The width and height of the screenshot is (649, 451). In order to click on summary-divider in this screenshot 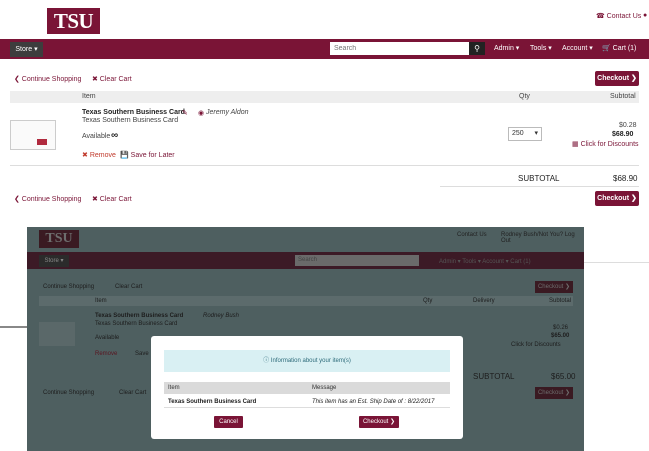, I will do `click(539, 186)`.